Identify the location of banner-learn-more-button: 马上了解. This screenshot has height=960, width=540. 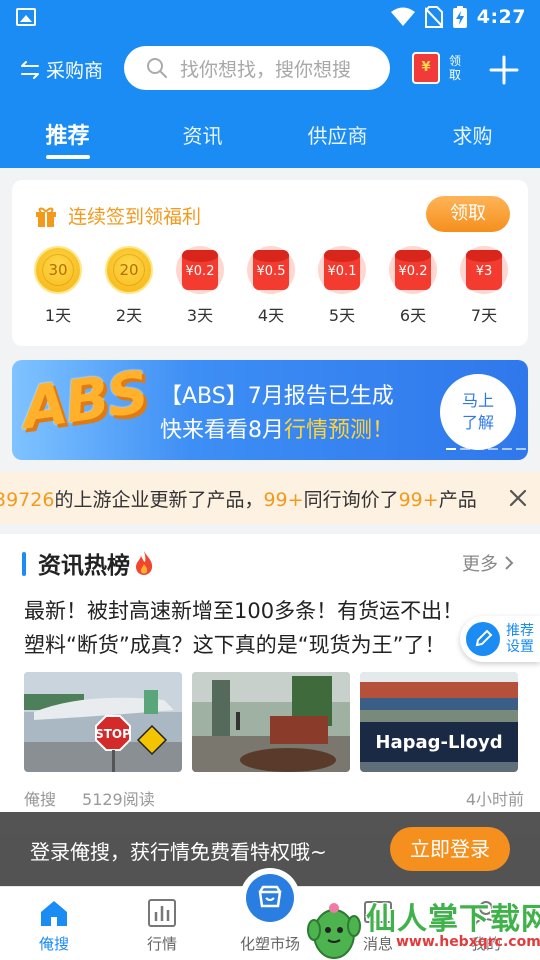
(478, 412).